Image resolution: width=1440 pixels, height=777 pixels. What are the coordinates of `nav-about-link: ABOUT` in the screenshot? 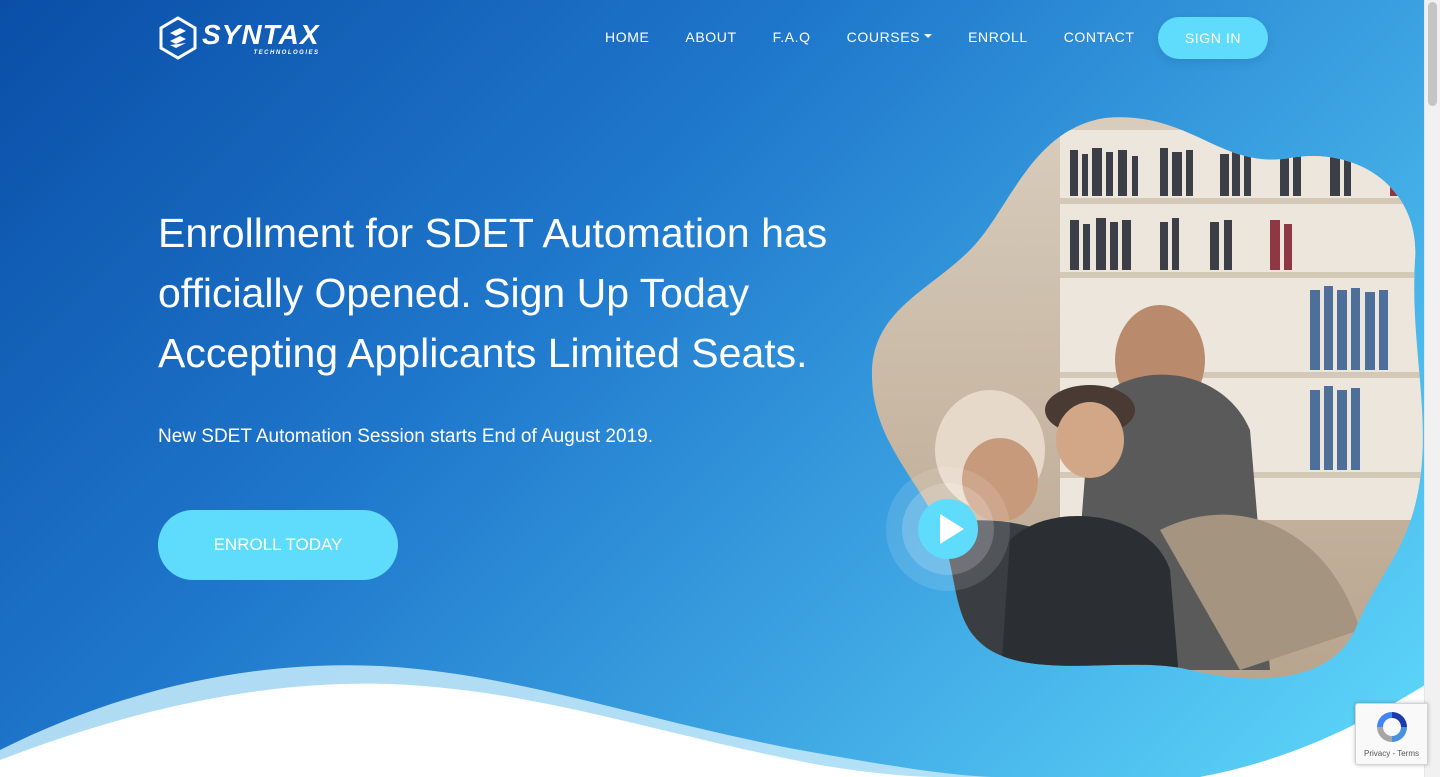 It's located at (710, 37).